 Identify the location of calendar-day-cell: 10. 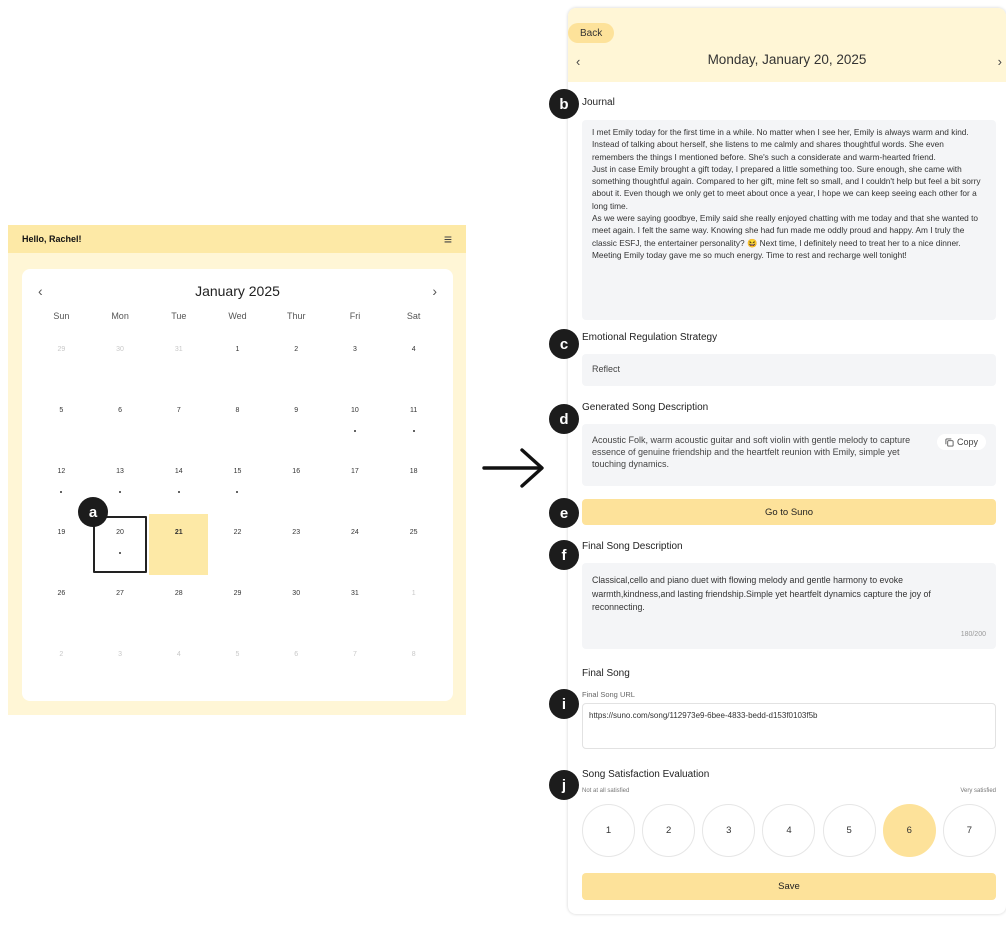
(355, 422).